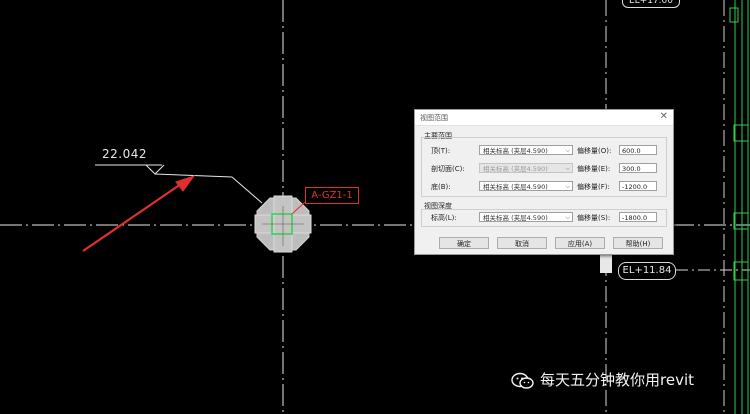 Image resolution: width=750 pixels, height=414 pixels. I want to click on red-arrow-left, so click(139, 213).